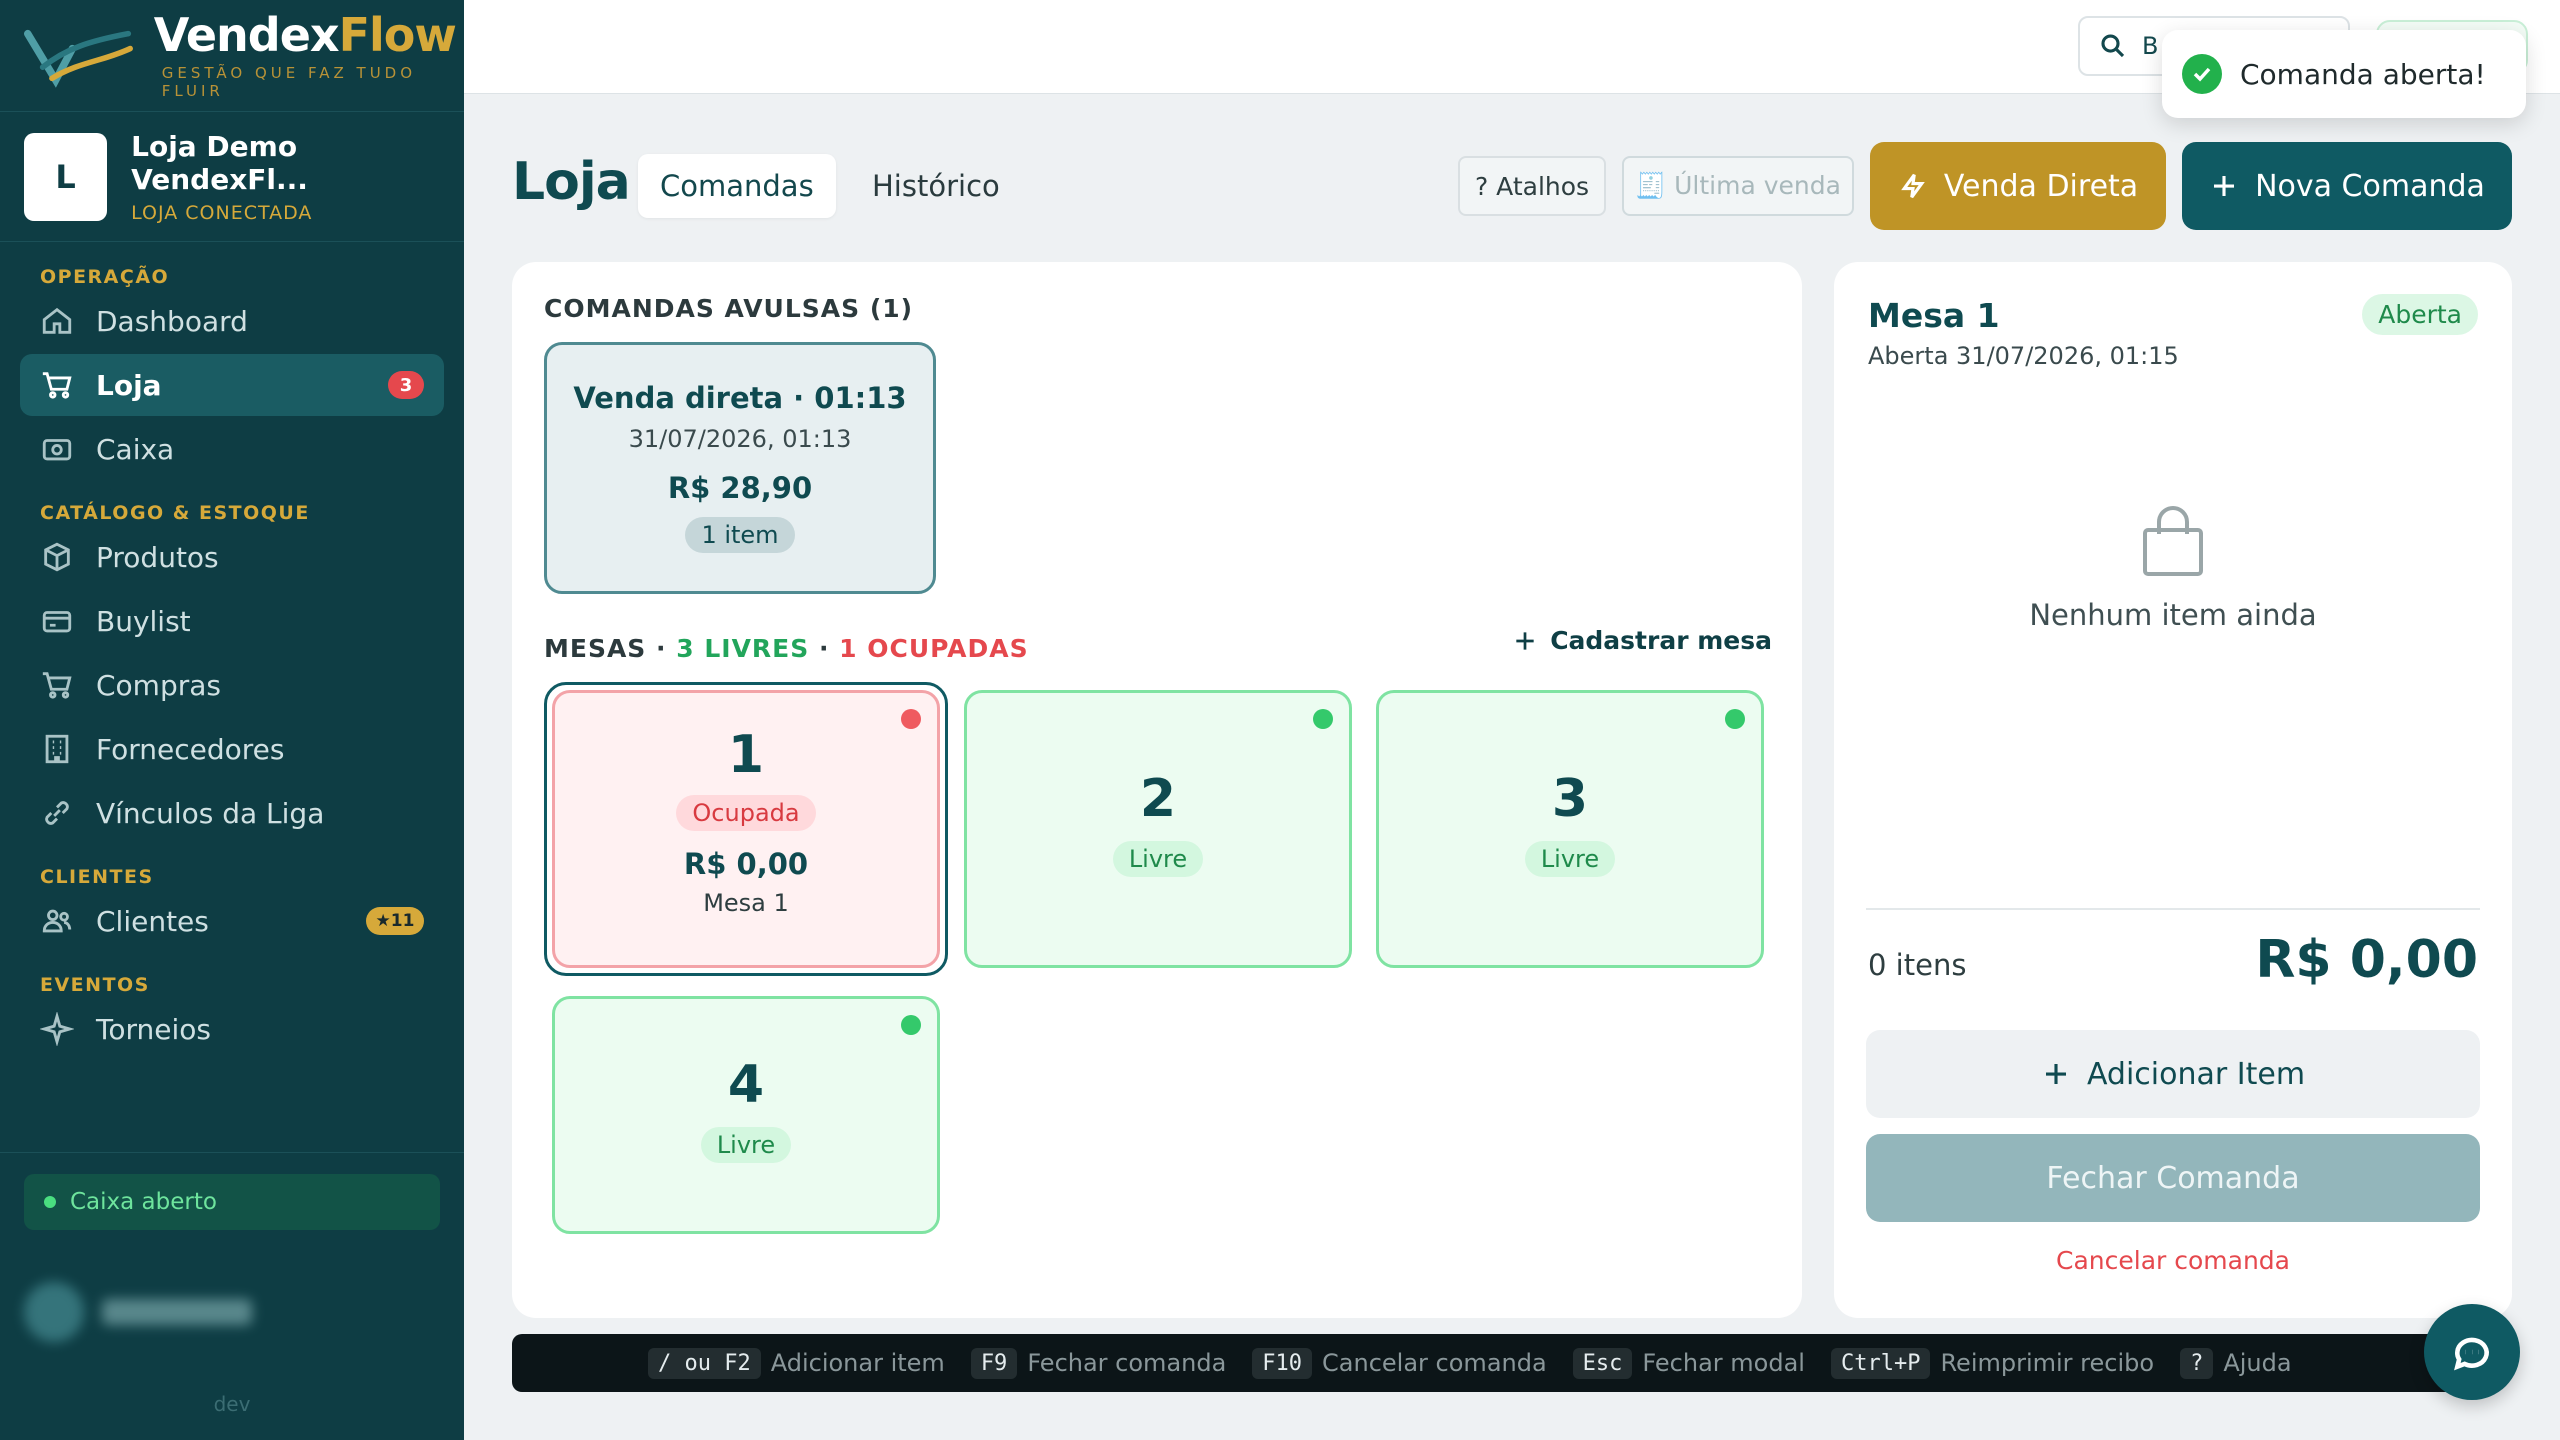 This screenshot has height=1440, width=2560. Describe the element at coordinates (746, 755) in the screenshot. I see `table-number: 1` at that location.